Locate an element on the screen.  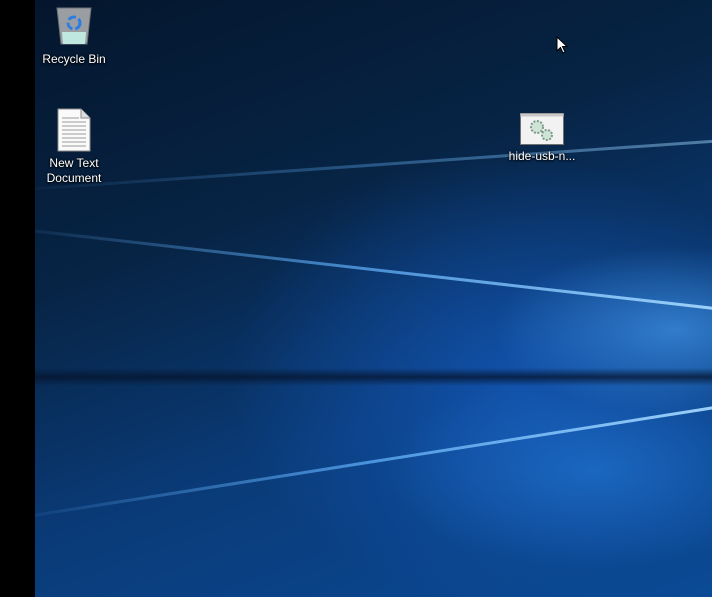
batch-file-gears-icon is located at coordinates (542, 129).